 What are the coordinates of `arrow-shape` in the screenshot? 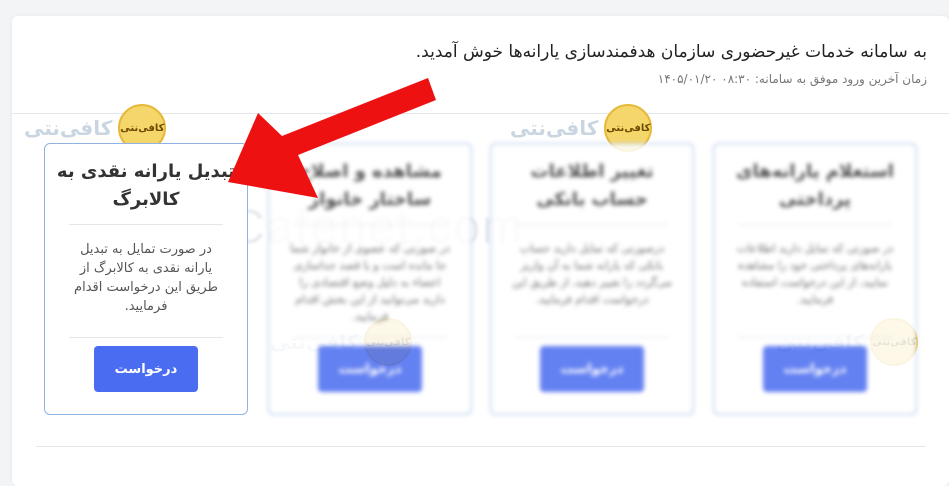 It's located at (332, 138).